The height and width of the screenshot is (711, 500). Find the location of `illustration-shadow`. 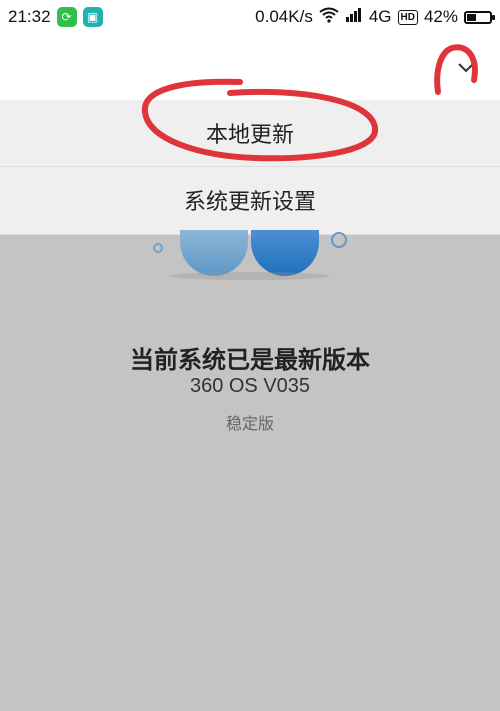

illustration-shadow is located at coordinates (250, 276).